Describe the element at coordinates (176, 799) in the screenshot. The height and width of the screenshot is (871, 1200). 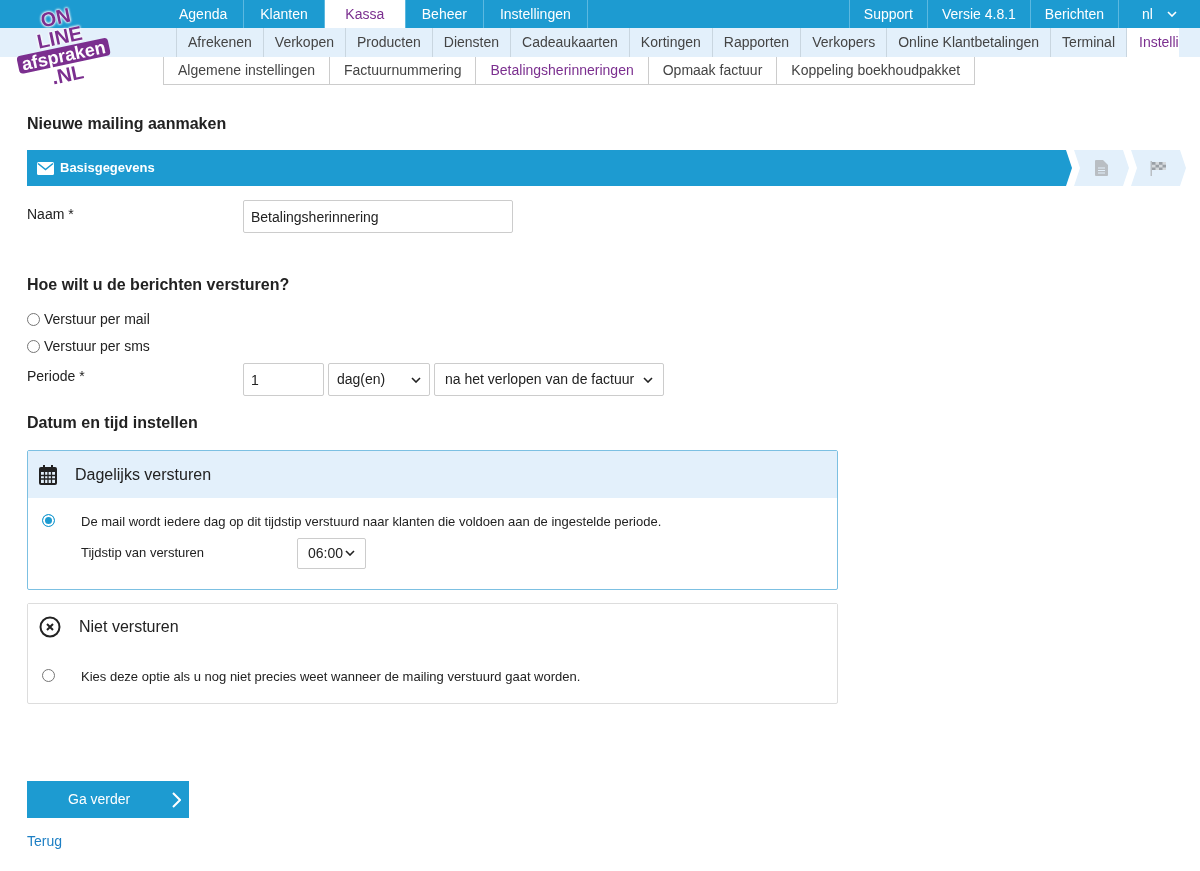
I see `chevron-right-icon` at that location.